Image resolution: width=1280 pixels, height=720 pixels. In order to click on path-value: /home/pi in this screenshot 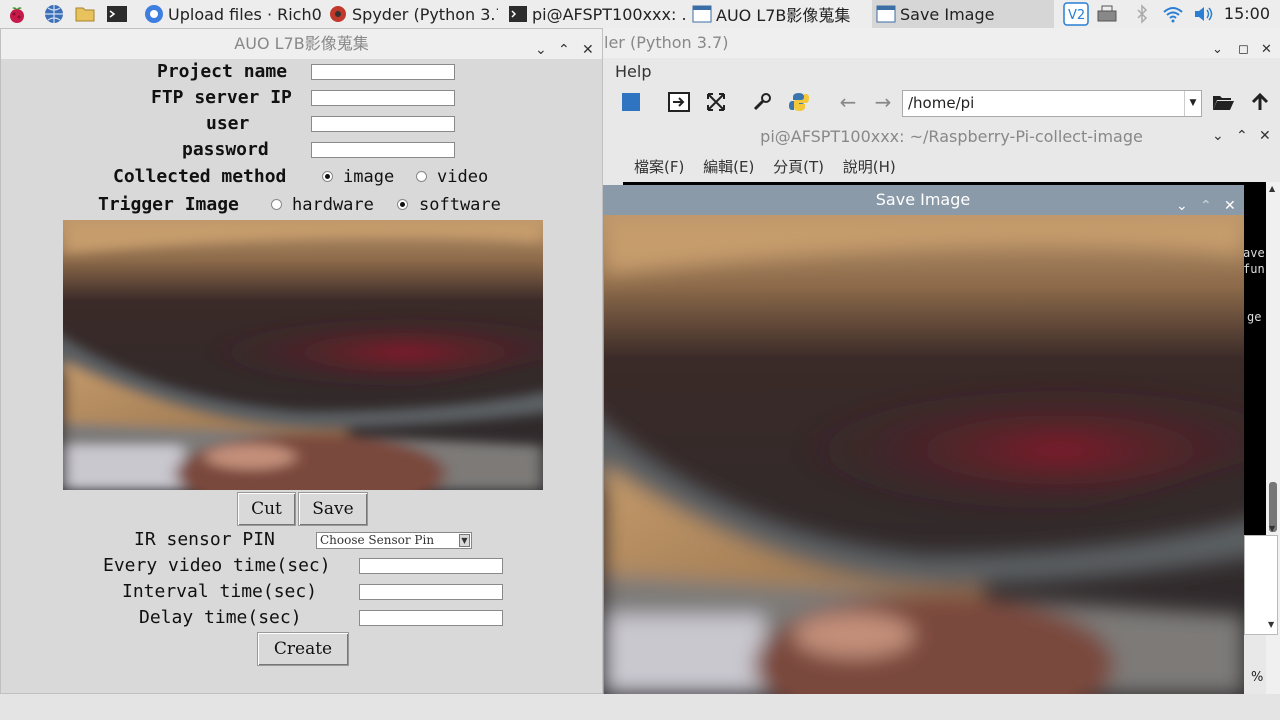, I will do `click(941, 103)`.